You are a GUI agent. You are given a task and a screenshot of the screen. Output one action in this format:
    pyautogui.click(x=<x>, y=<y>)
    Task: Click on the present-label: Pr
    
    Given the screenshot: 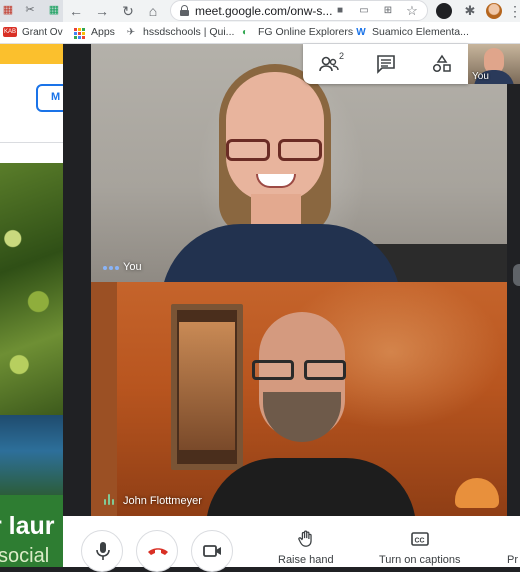 What is the action you would take?
    pyautogui.click(x=512, y=560)
    